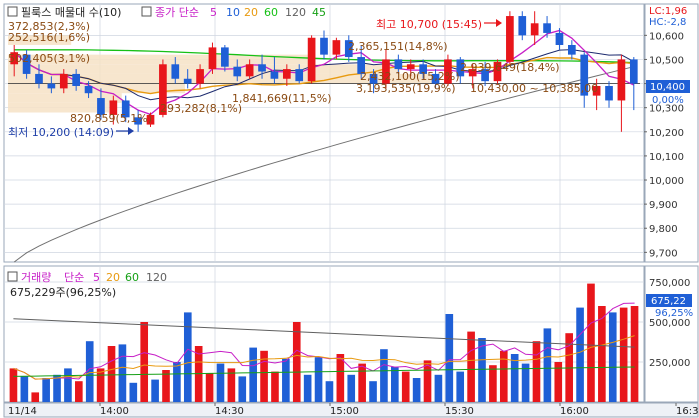  I want to click on price-tick-label: 10,600, so click(666, 36).